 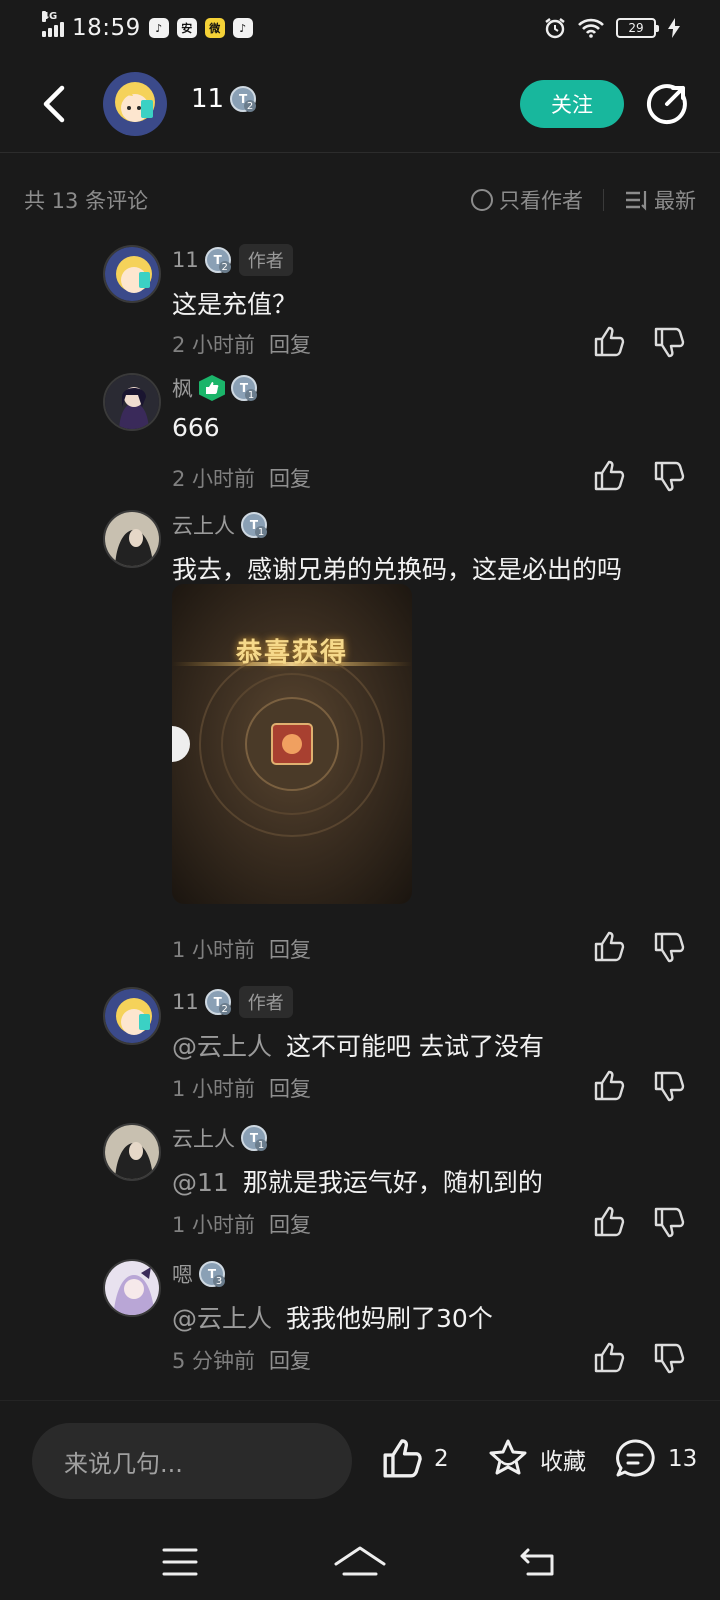 I want to click on system-nav-bar, so click(x=360, y=1565).